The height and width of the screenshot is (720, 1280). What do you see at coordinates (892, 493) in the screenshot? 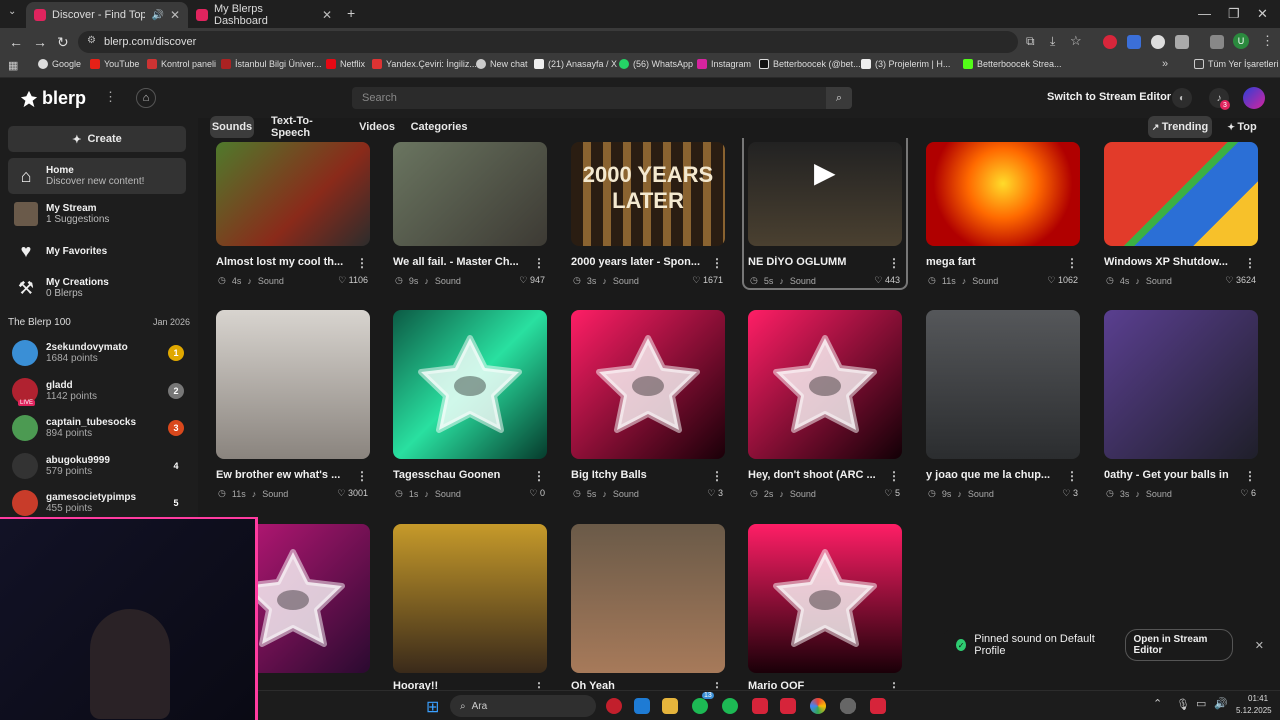
I see `likes: ♡ 5` at bounding box center [892, 493].